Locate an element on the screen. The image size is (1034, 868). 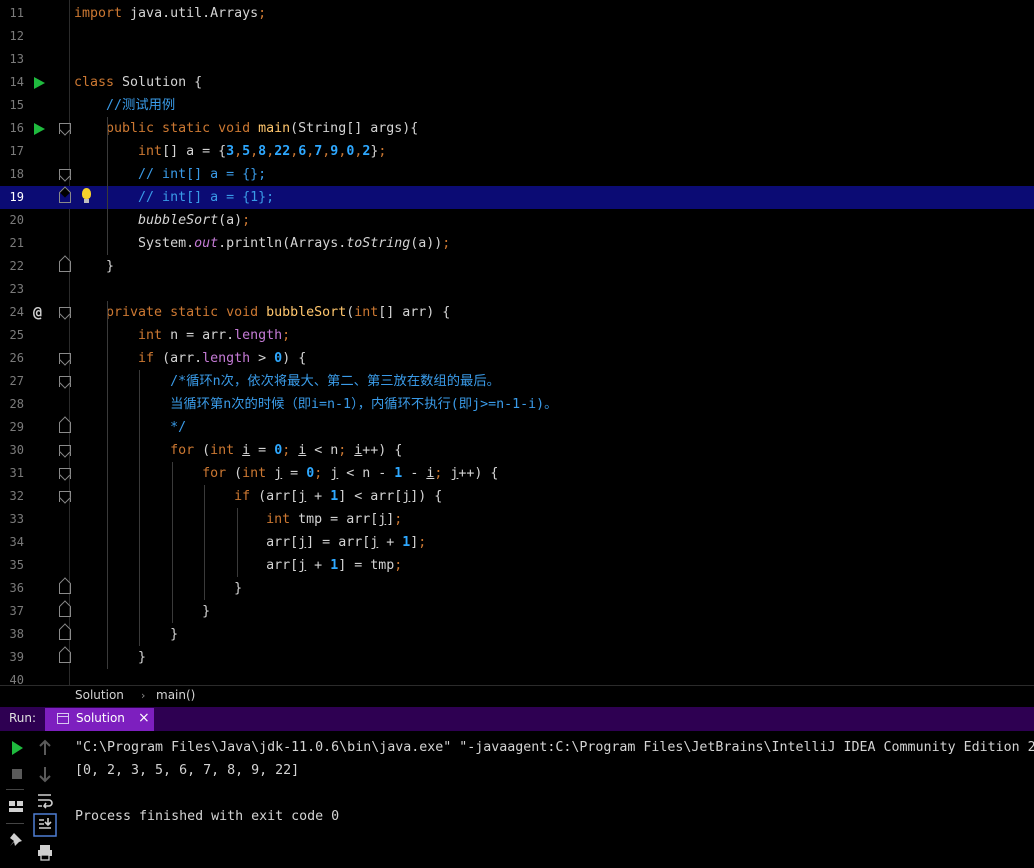
code-line: 25 int n = arr.length; is located at coordinates (517, 335).